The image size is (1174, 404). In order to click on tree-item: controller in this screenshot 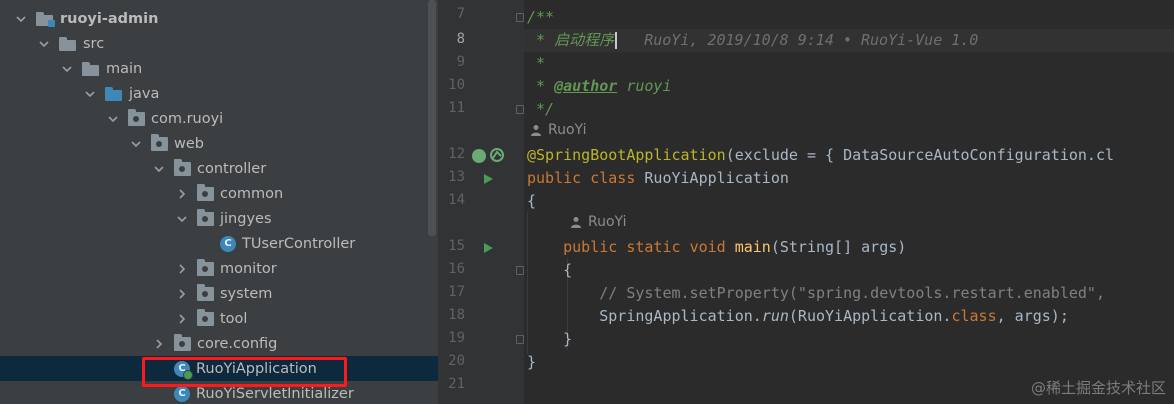, I will do `click(219, 168)`.